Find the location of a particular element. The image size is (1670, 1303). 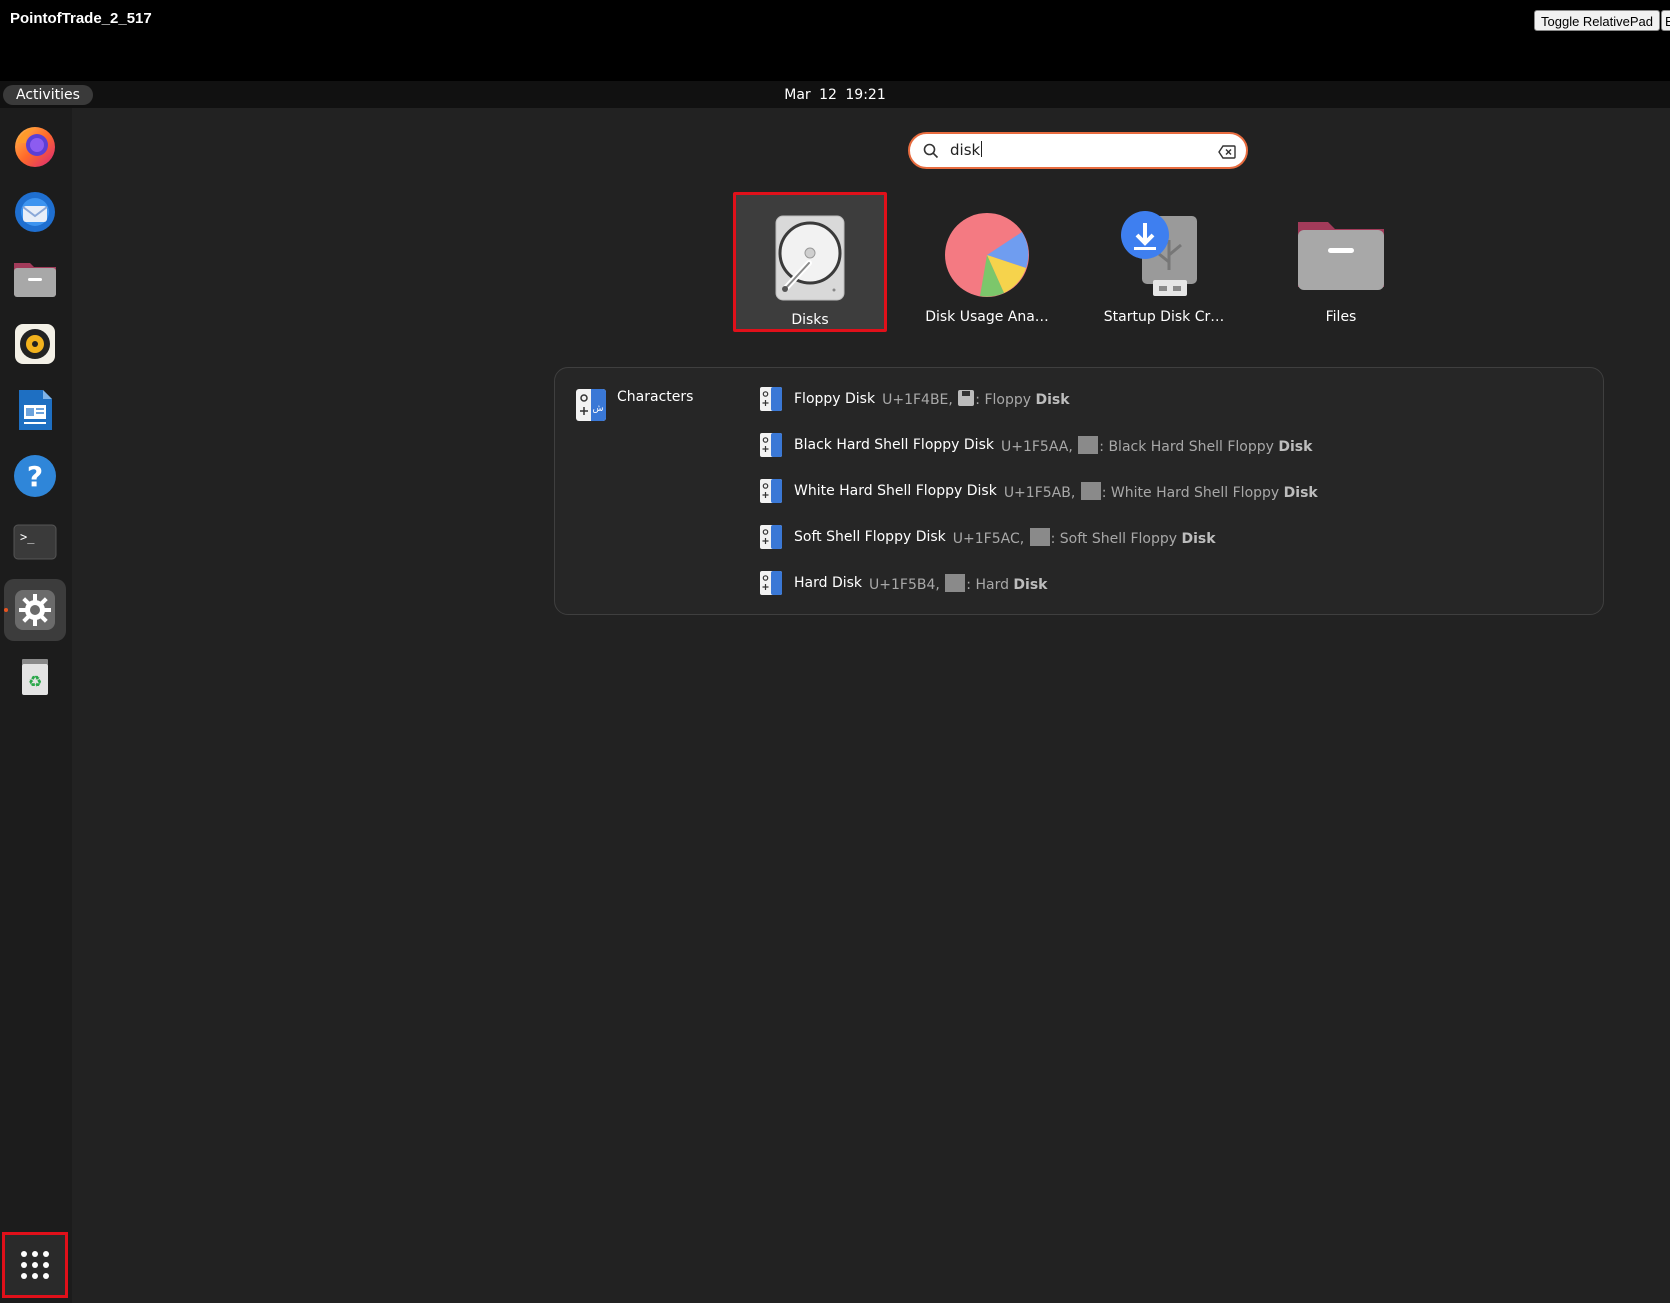

characters-app-icon: ش is located at coordinates (591, 405).